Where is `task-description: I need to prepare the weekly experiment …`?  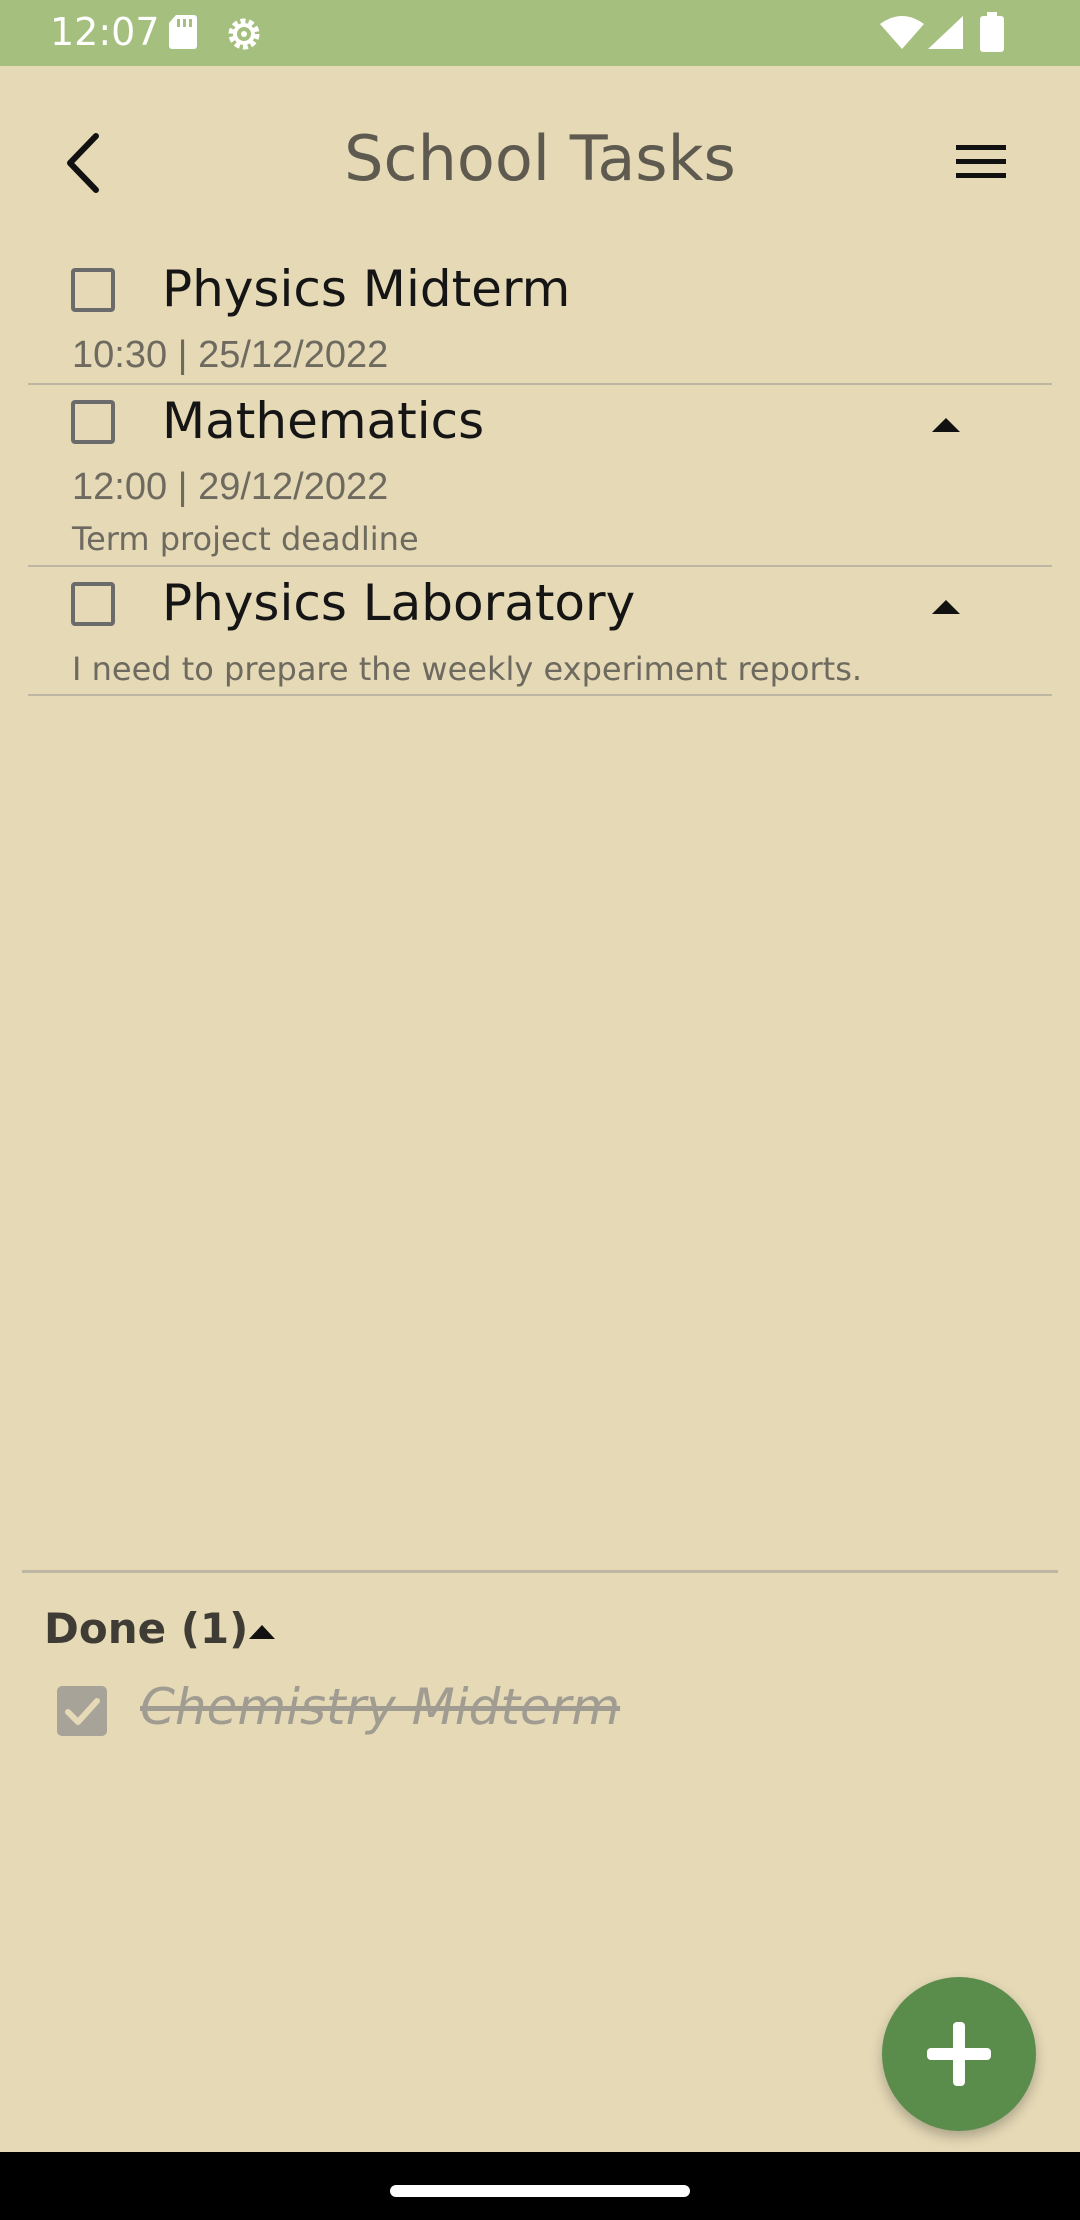
task-description: I need to prepare the weekly experiment … is located at coordinates (467, 669).